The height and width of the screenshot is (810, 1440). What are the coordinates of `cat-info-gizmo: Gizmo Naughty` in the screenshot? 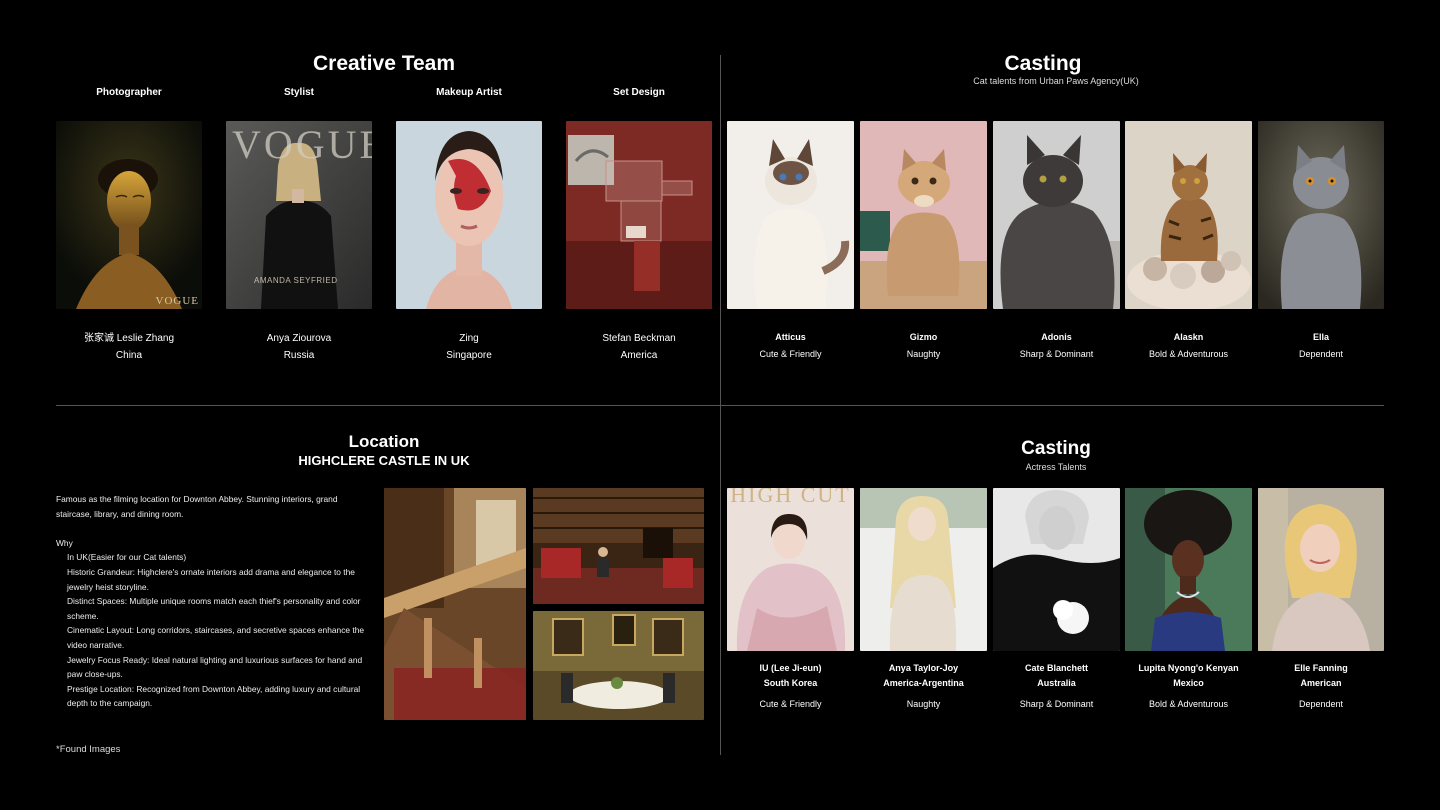 It's located at (923, 346).